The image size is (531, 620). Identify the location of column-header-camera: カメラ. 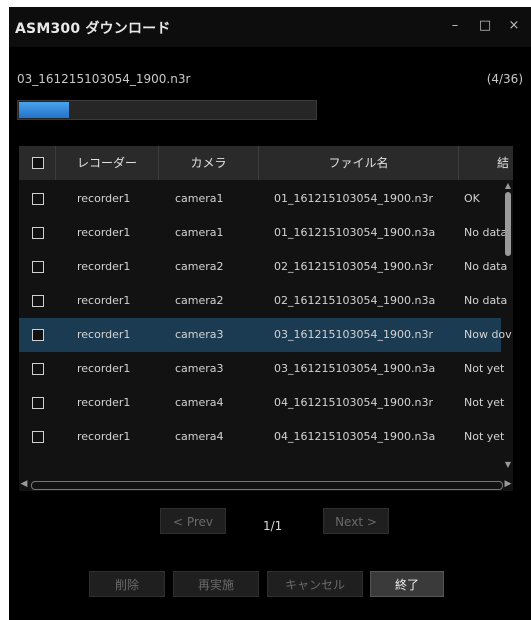
(209, 163).